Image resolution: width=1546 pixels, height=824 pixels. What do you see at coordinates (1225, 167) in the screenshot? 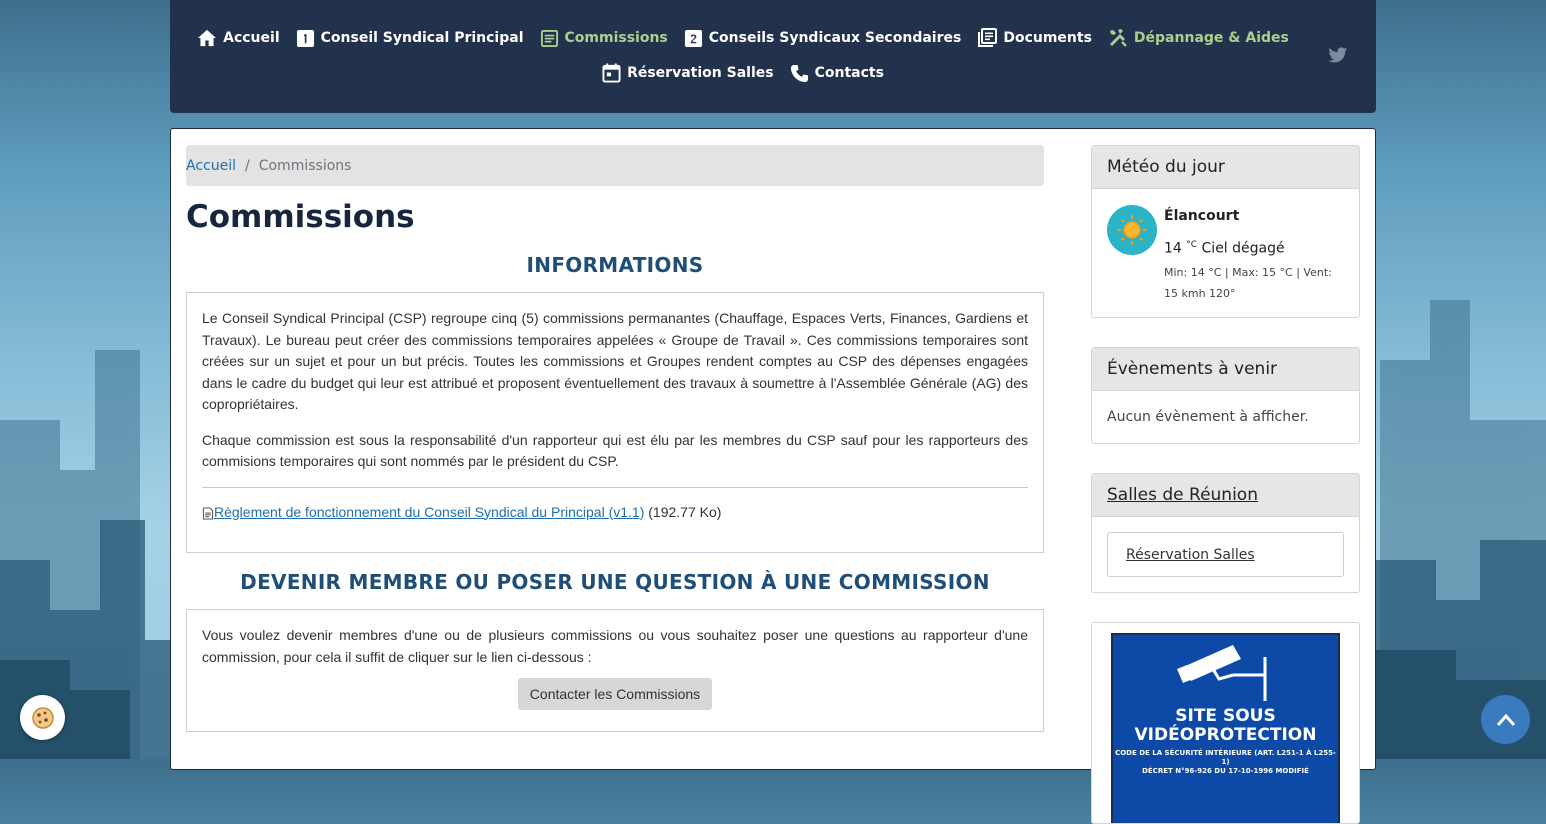
I see `meteo-title: Météo du jour` at bounding box center [1225, 167].